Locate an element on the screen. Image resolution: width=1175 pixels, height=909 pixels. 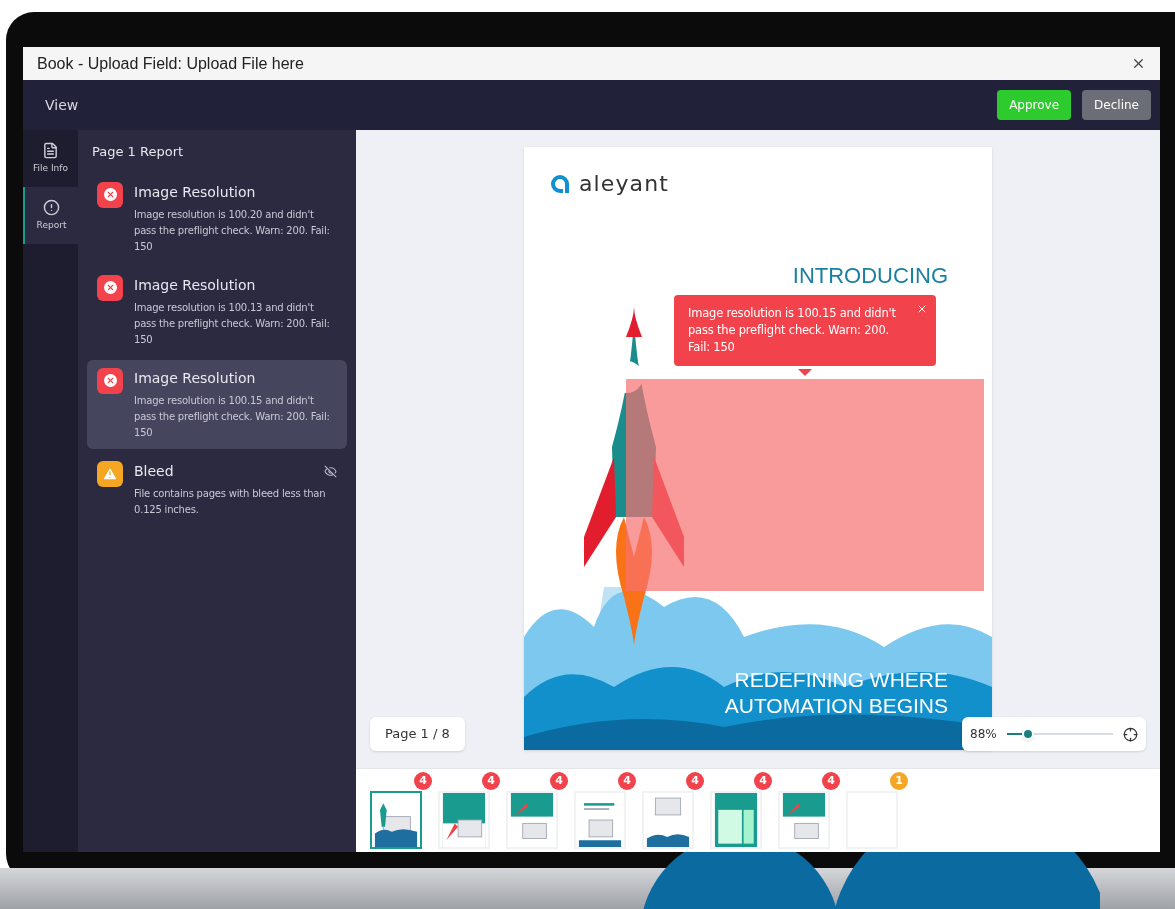
zoom-thumb is located at coordinates (1027, 734).